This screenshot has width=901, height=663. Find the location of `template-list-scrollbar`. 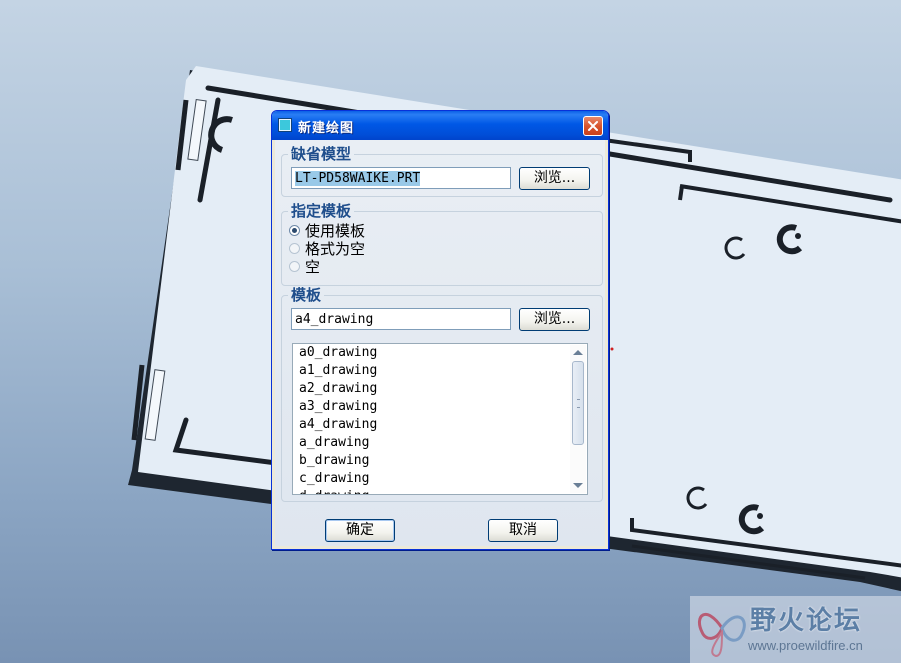

template-list-scrollbar is located at coordinates (578, 419).